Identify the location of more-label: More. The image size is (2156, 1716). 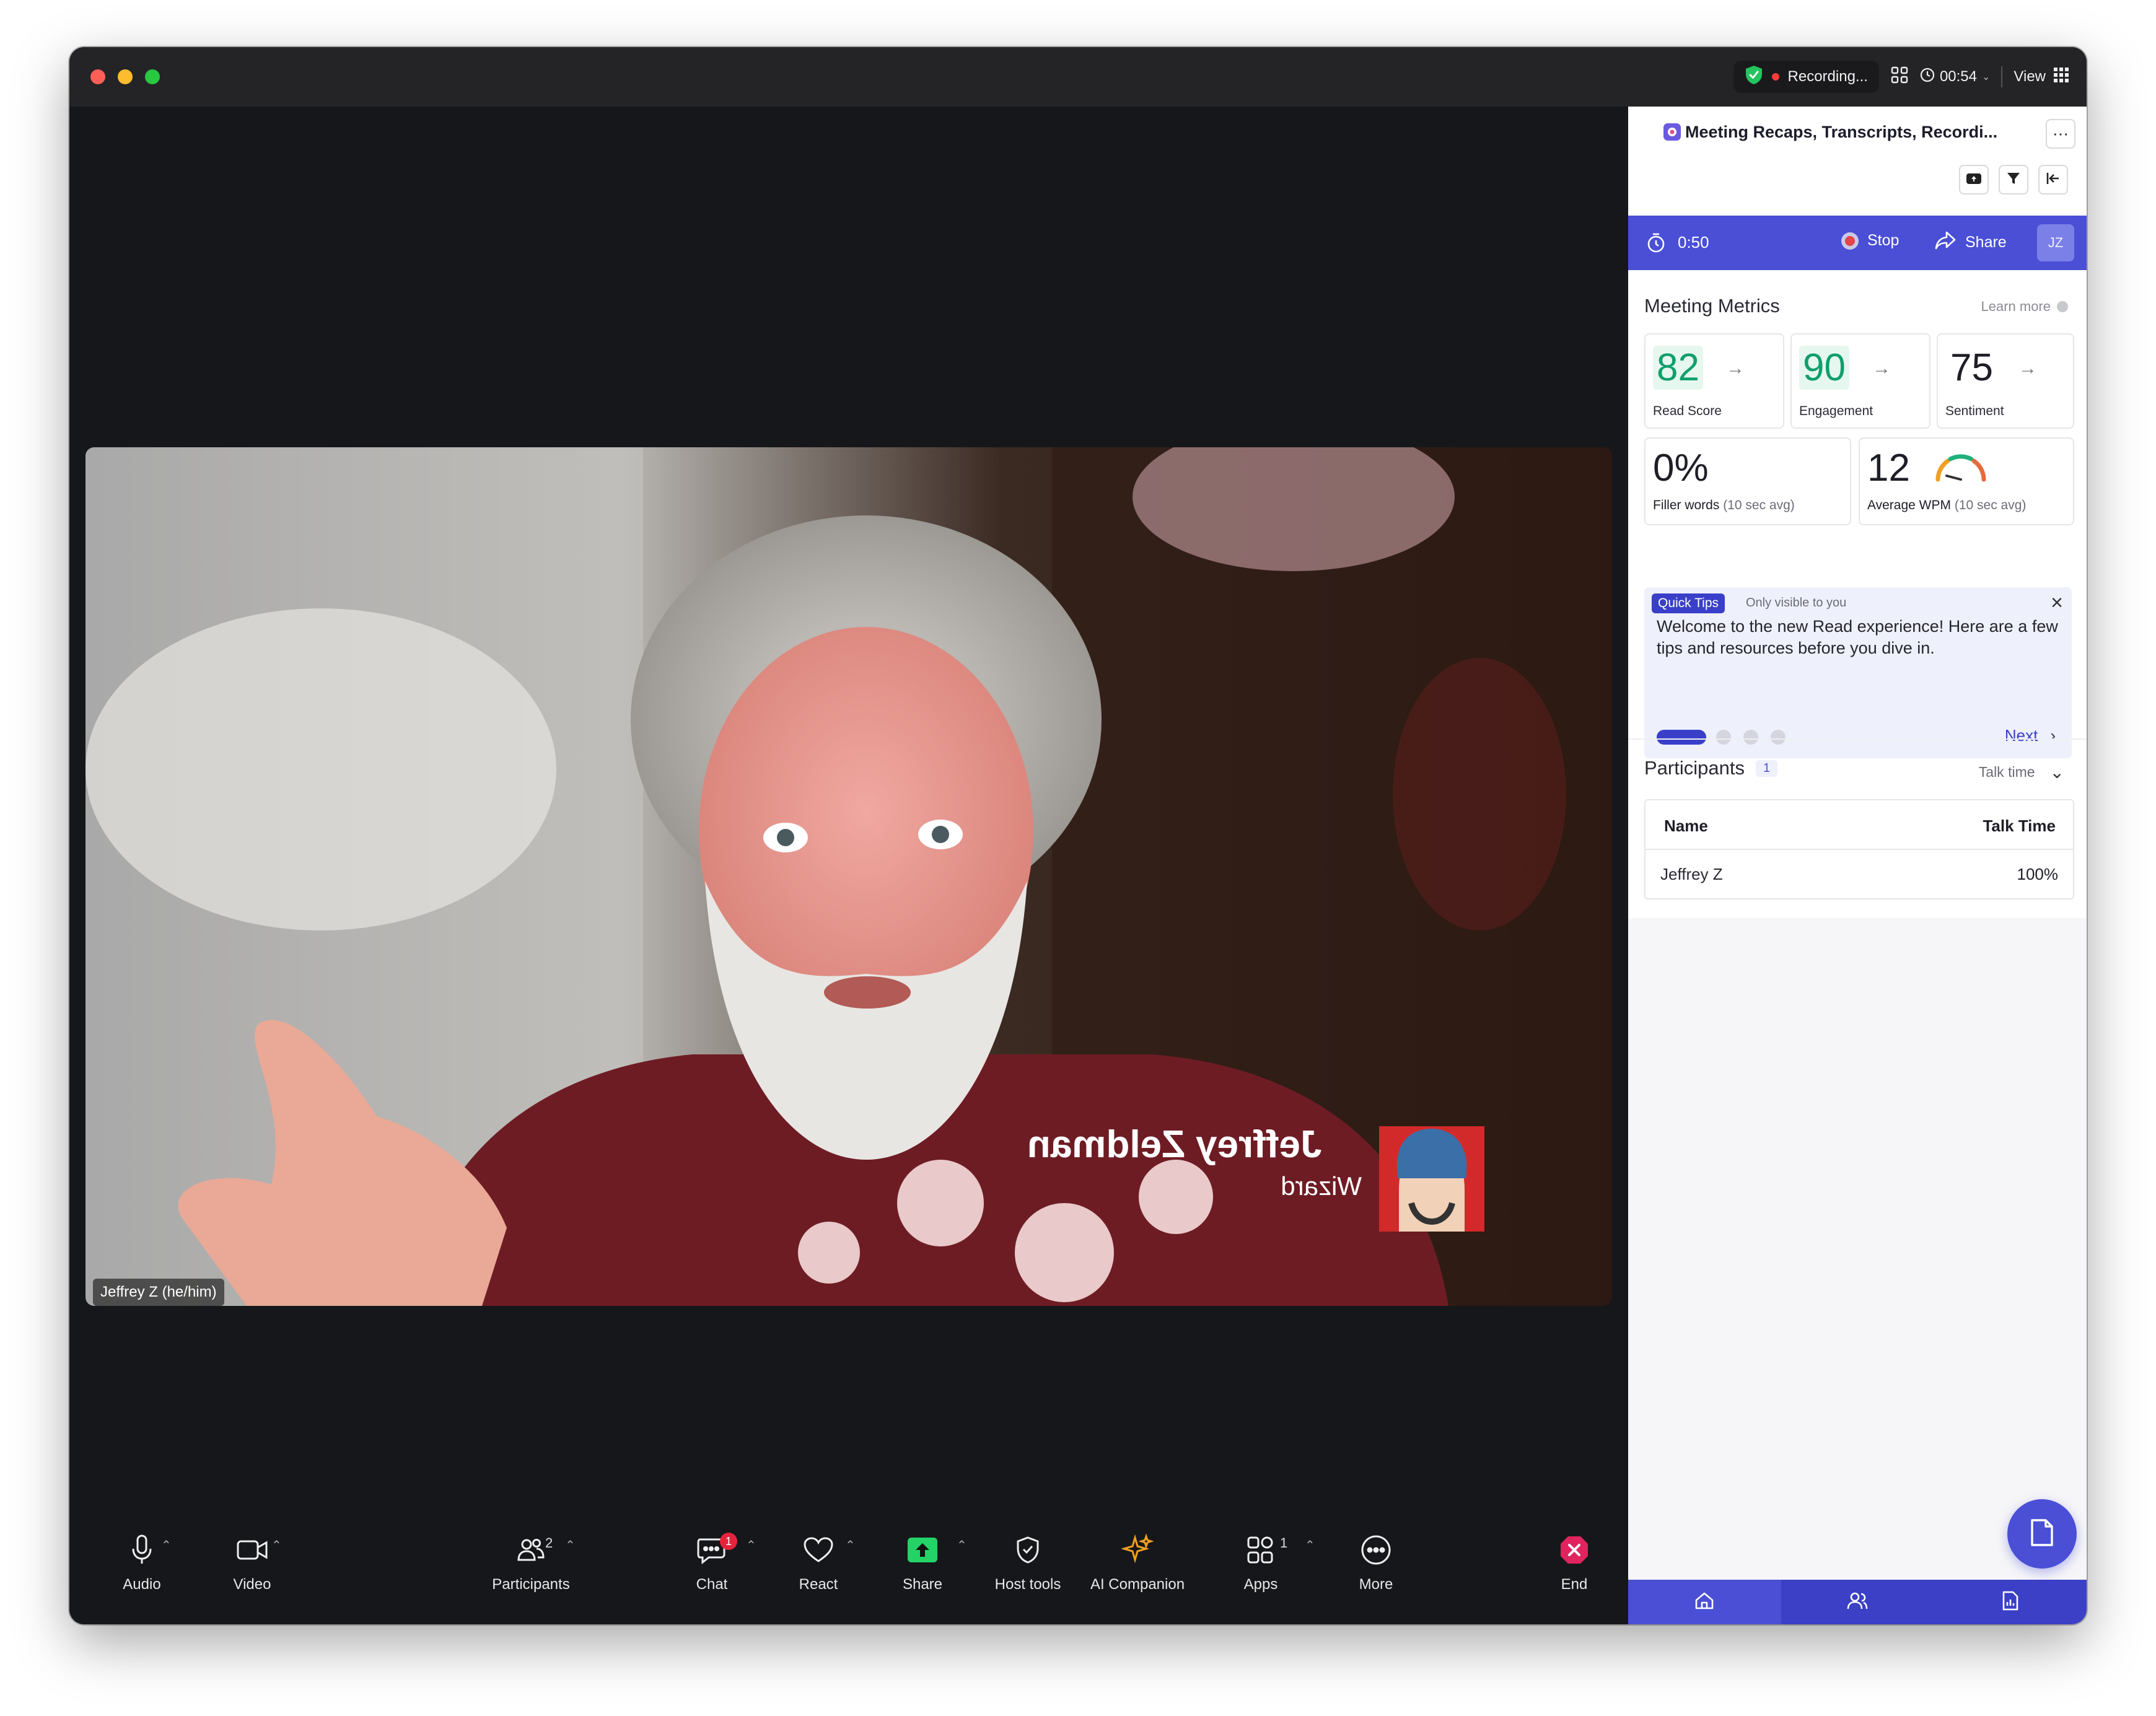
(1376, 1585).